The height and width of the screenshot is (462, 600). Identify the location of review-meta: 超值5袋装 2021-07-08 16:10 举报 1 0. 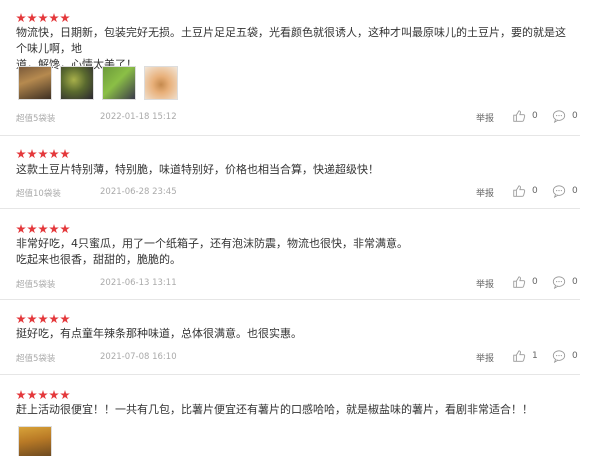
(297, 357).